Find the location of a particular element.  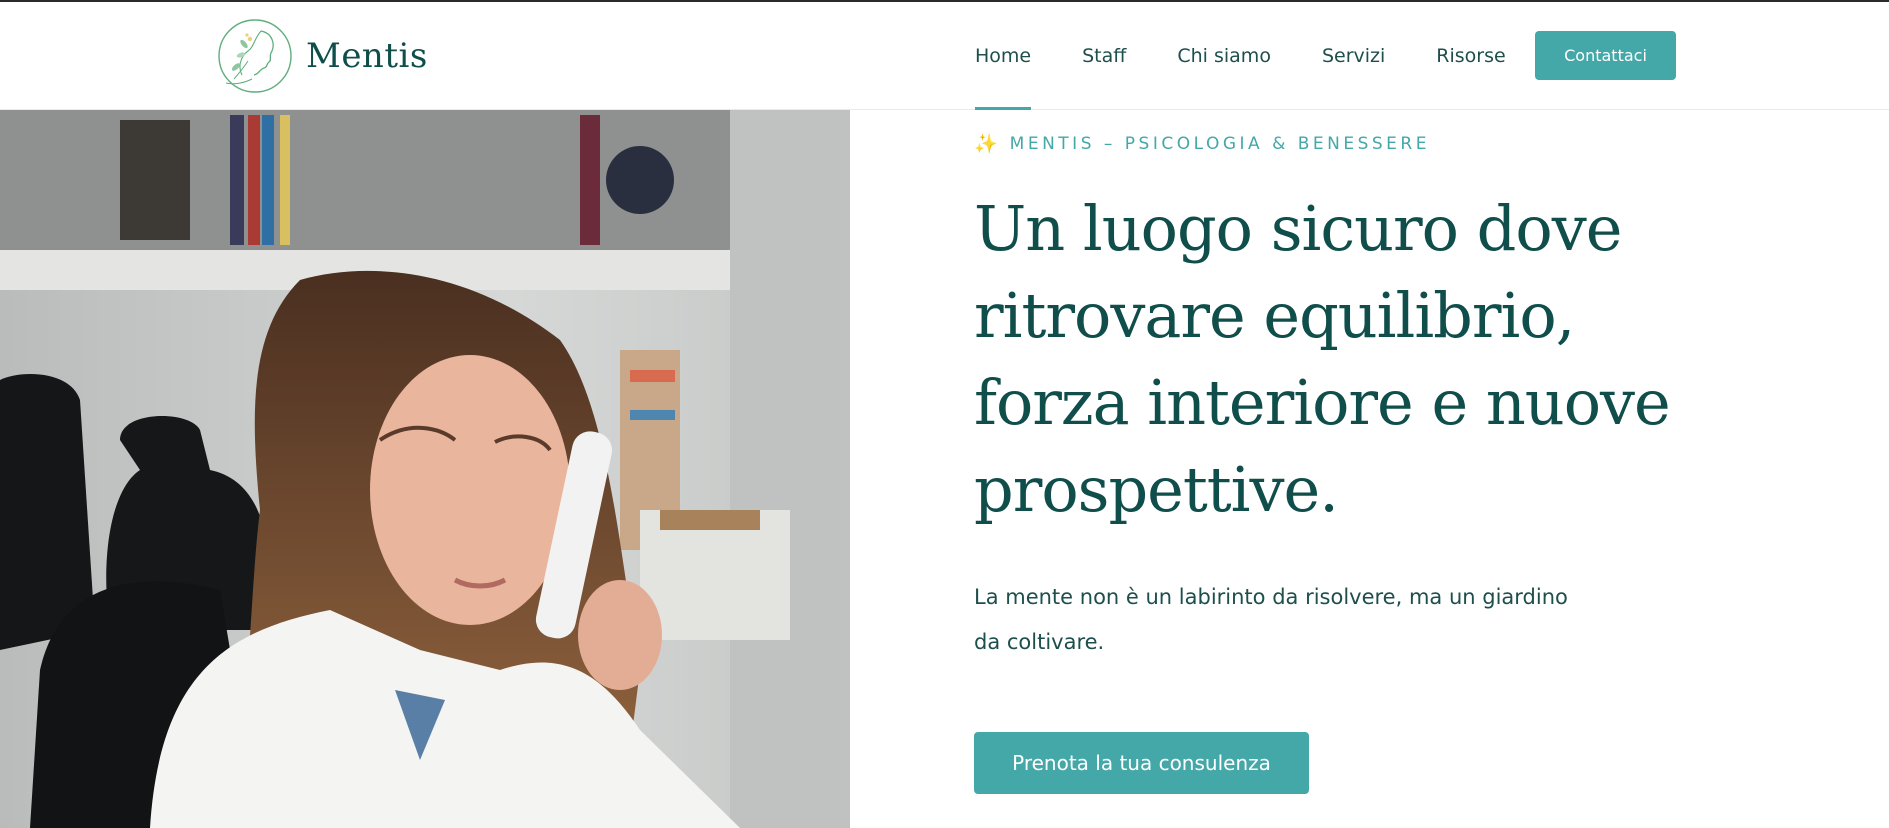

contact-button: Contattaci is located at coordinates (1605, 55).